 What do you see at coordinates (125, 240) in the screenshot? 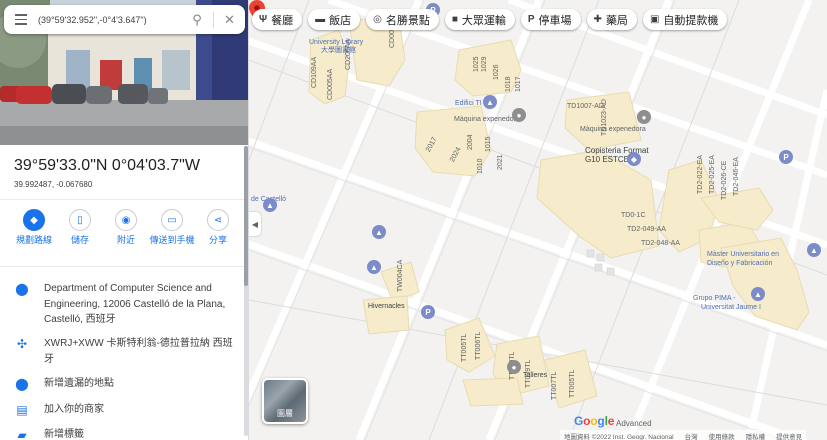
I see `action-label: 附近` at bounding box center [125, 240].